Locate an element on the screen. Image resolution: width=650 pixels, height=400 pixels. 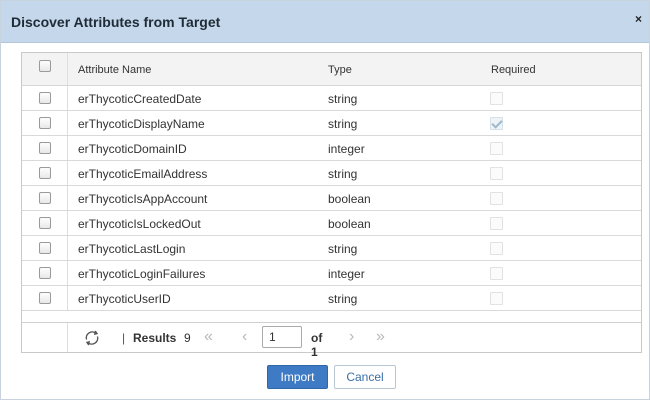
select-all-checkbox is located at coordinates (44, 66).